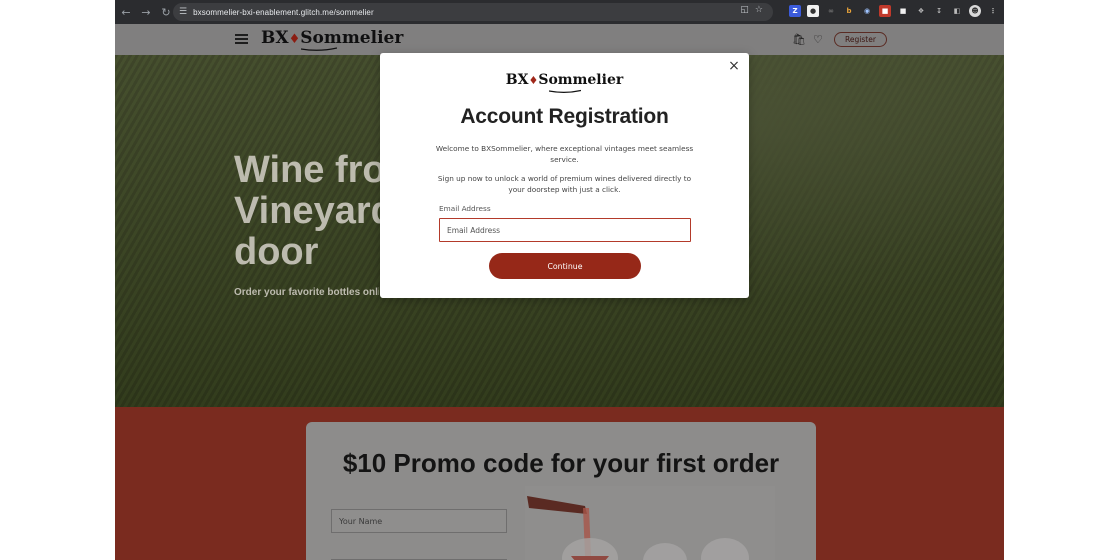 The image size is (1120, 560). What do you see at coordinates (565, 230) in the screenshot?
I see `email-input` at bounding box center [565, 230].